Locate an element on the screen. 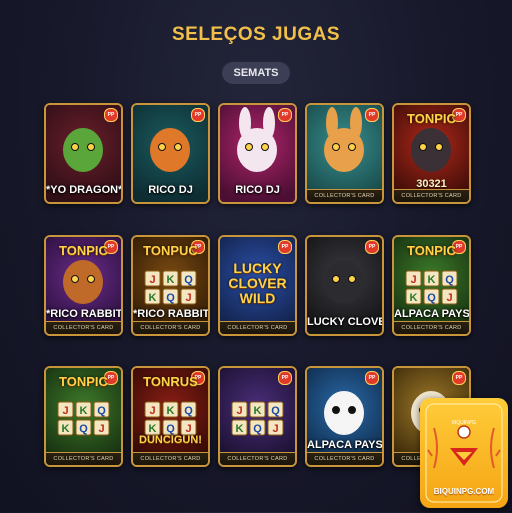  game-card: PP TONPIC 30321 COLLECTOR'S CARD is located at coordinates (431, 153).